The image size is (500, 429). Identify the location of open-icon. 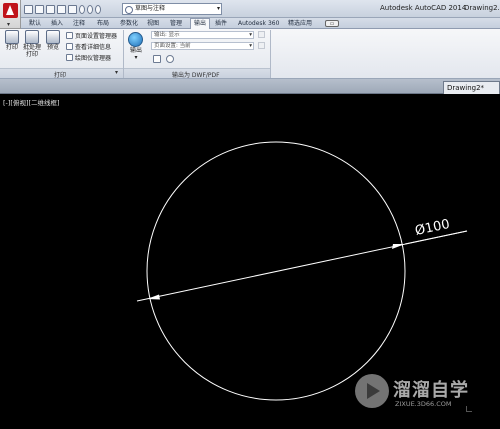
(39, 9).